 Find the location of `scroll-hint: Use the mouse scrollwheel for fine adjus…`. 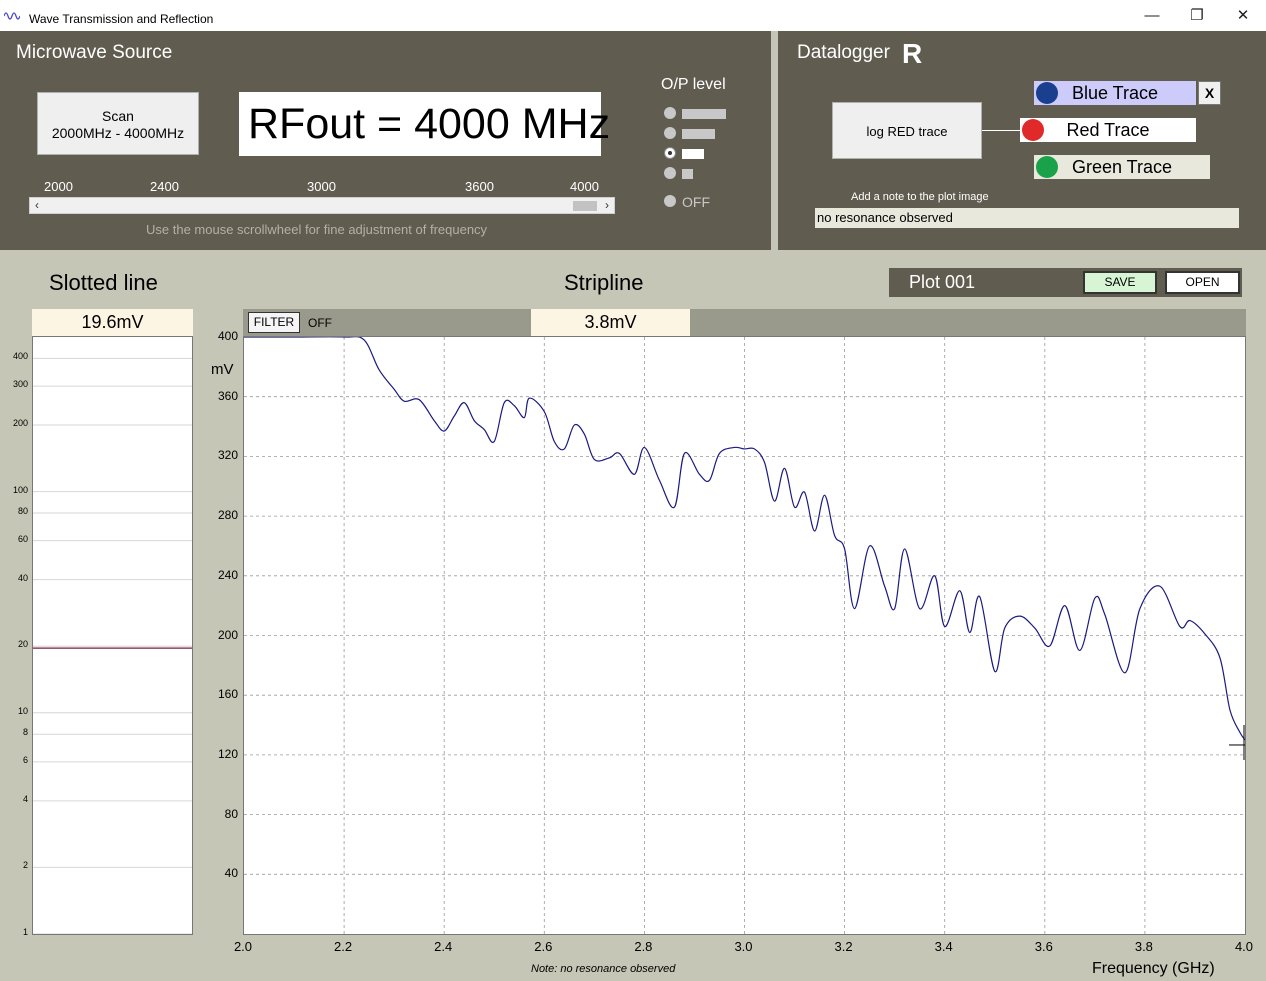

scroll-hint: Use the mouse scrollwheel for fine adjus… is located at coordinates (317, 229).